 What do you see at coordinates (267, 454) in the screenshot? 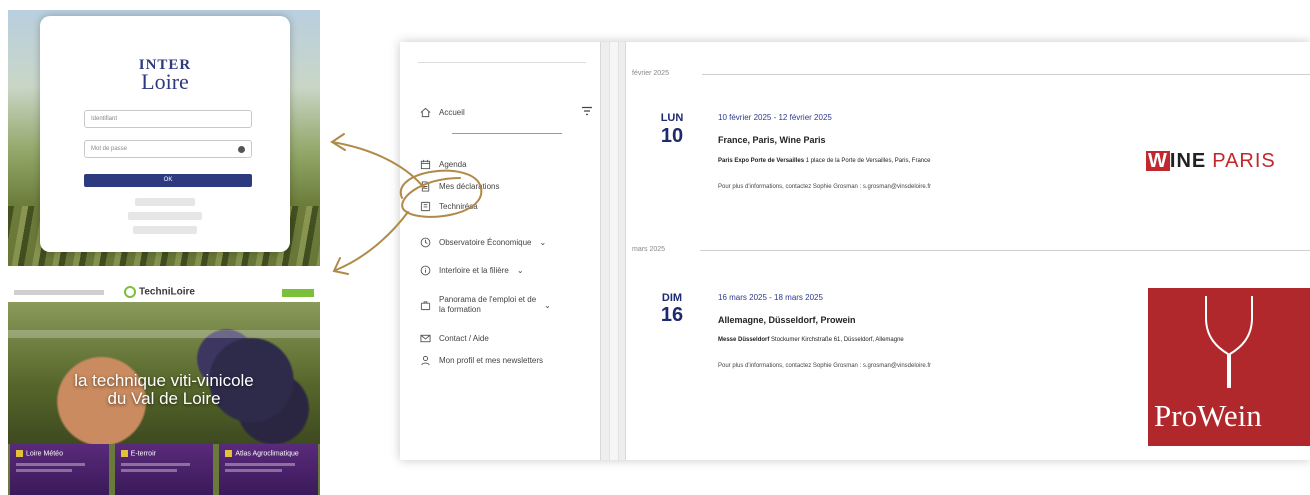
I see `card-label: Atlas Agroclimatique` at bounding box center [267, 454].